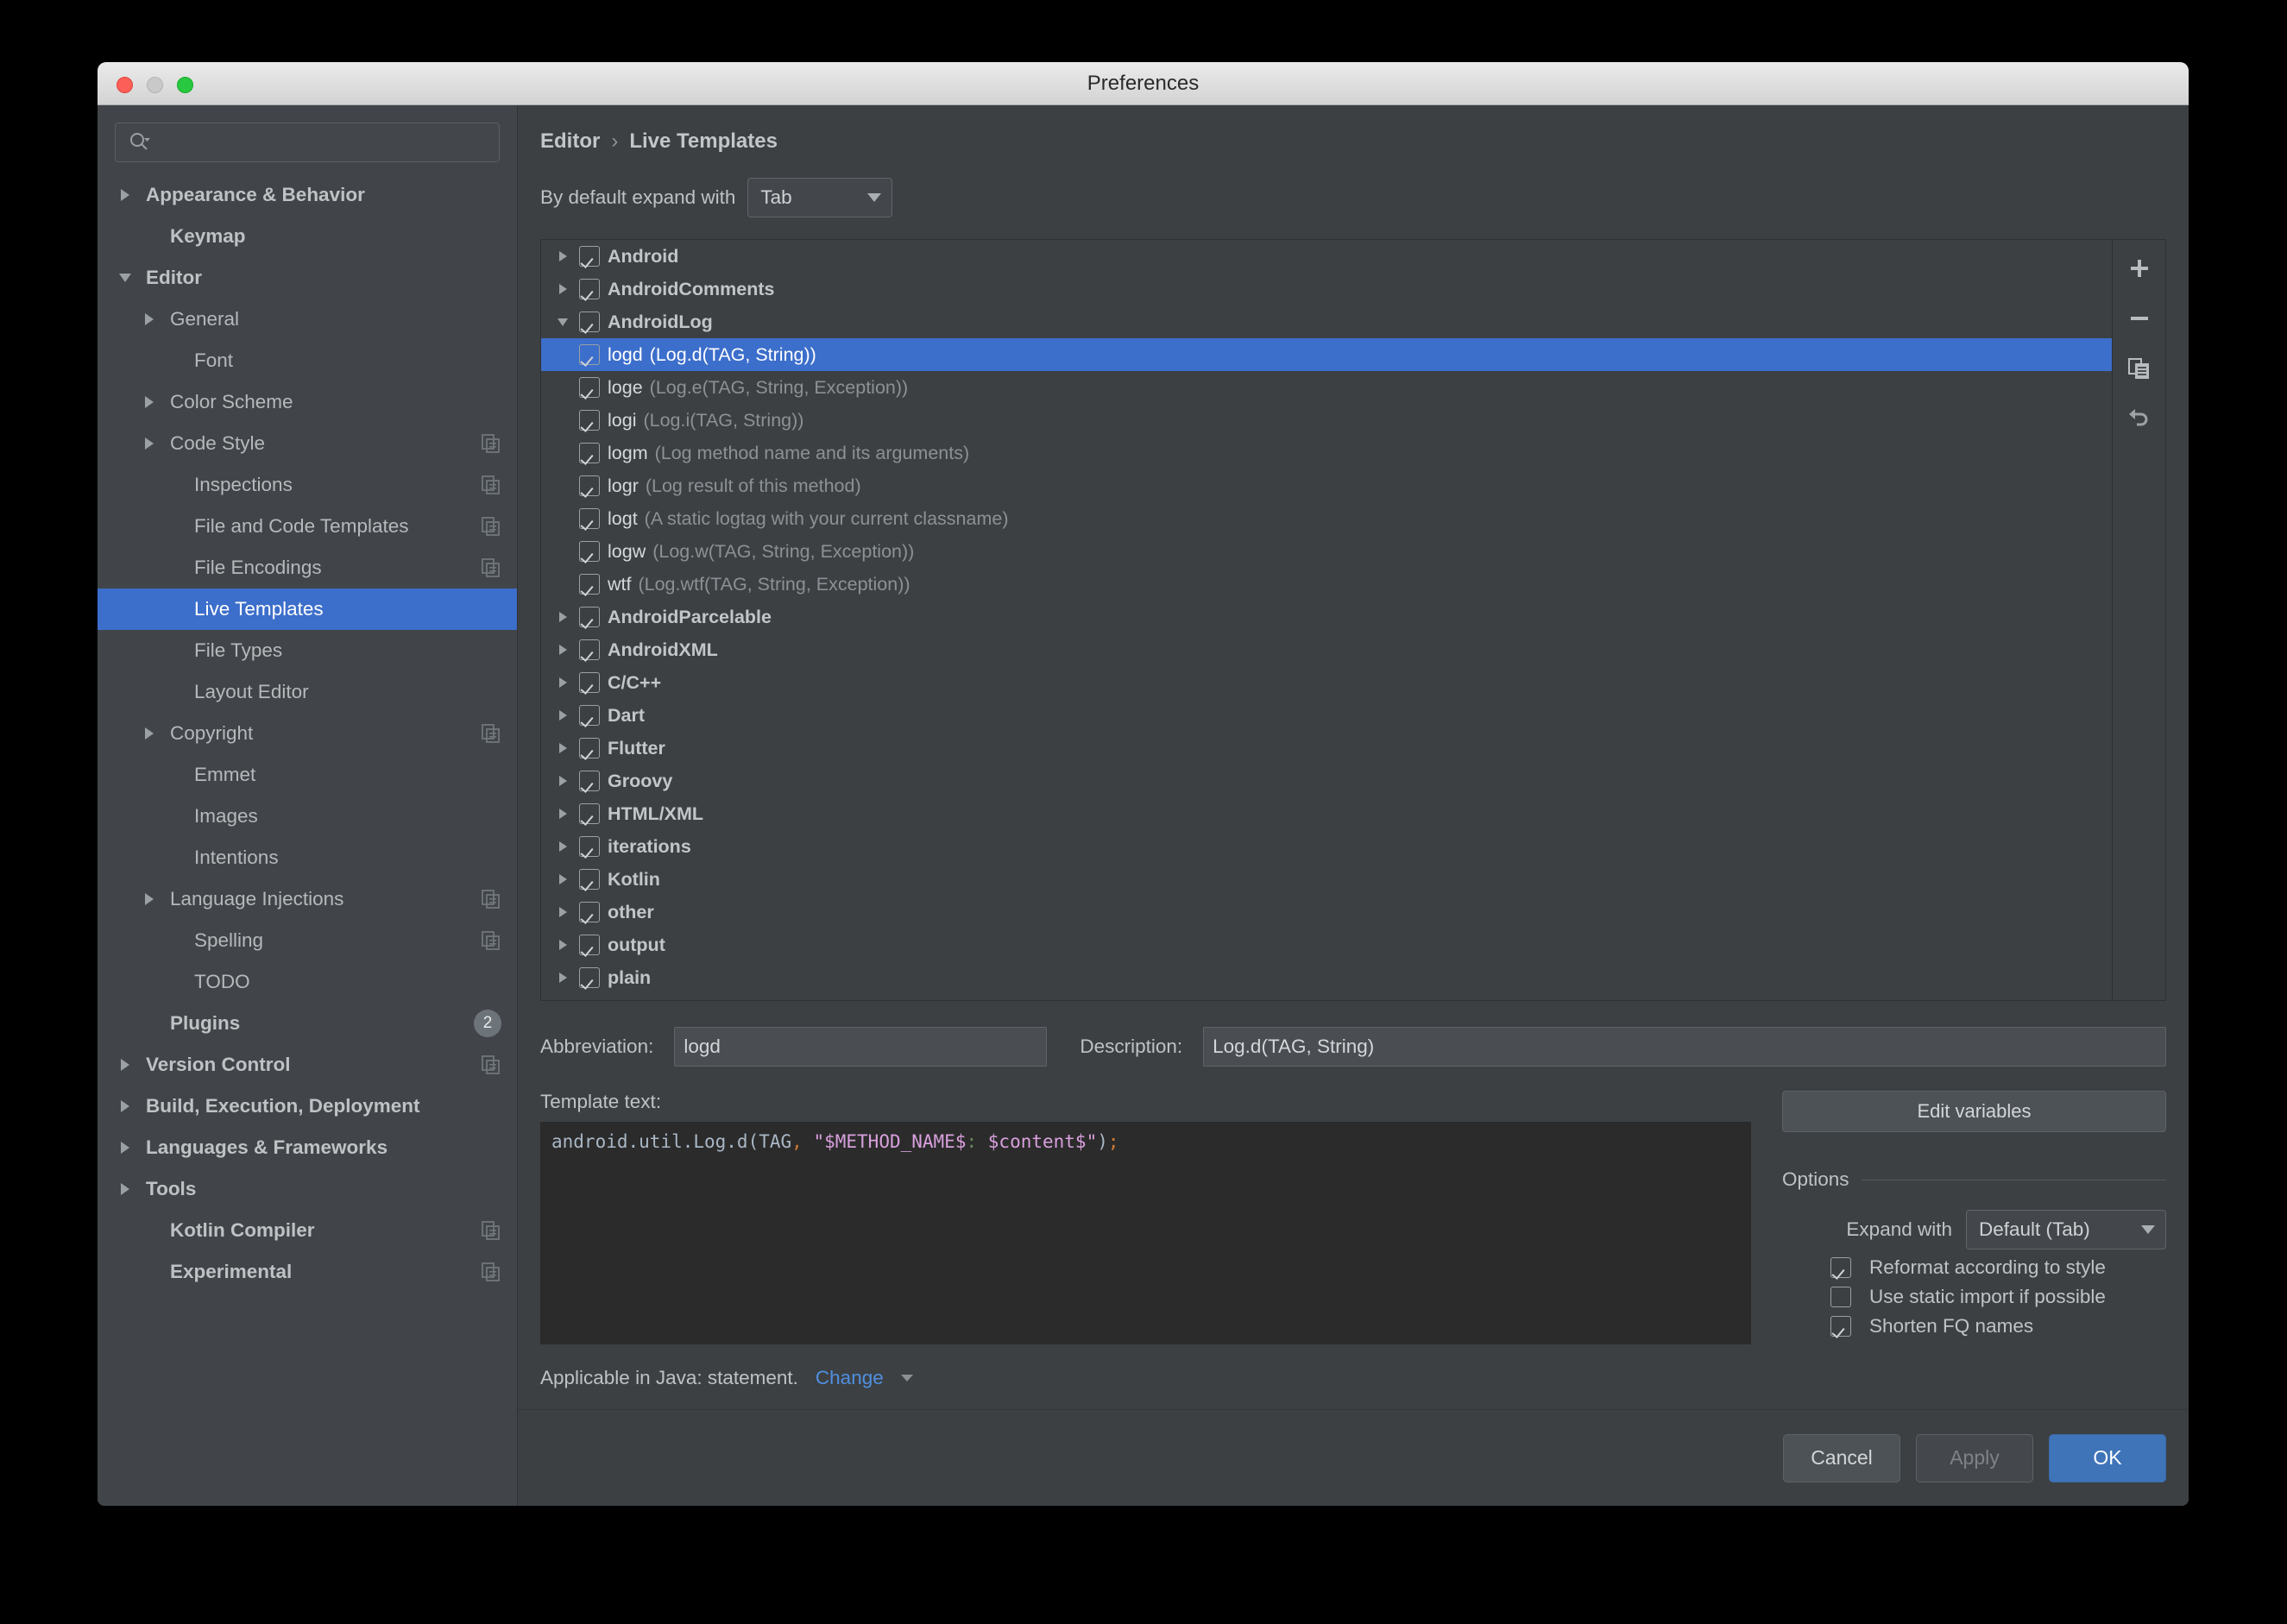 The height and width of the screenshot is (1624, 2287). Describe the element at coordinates (1326, 846) in the screenshot. I see `template-tree-row: iterations` at that location.